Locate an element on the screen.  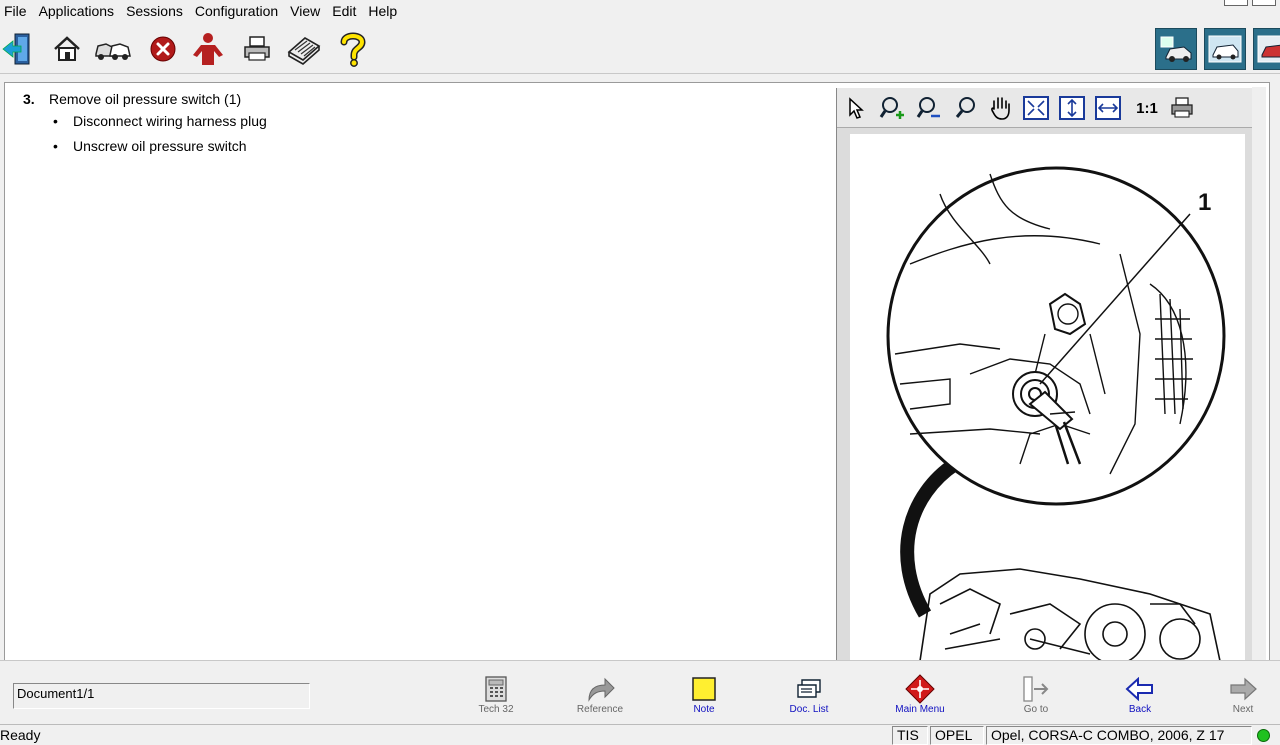
note-icon is located at coordinates (704, 689).